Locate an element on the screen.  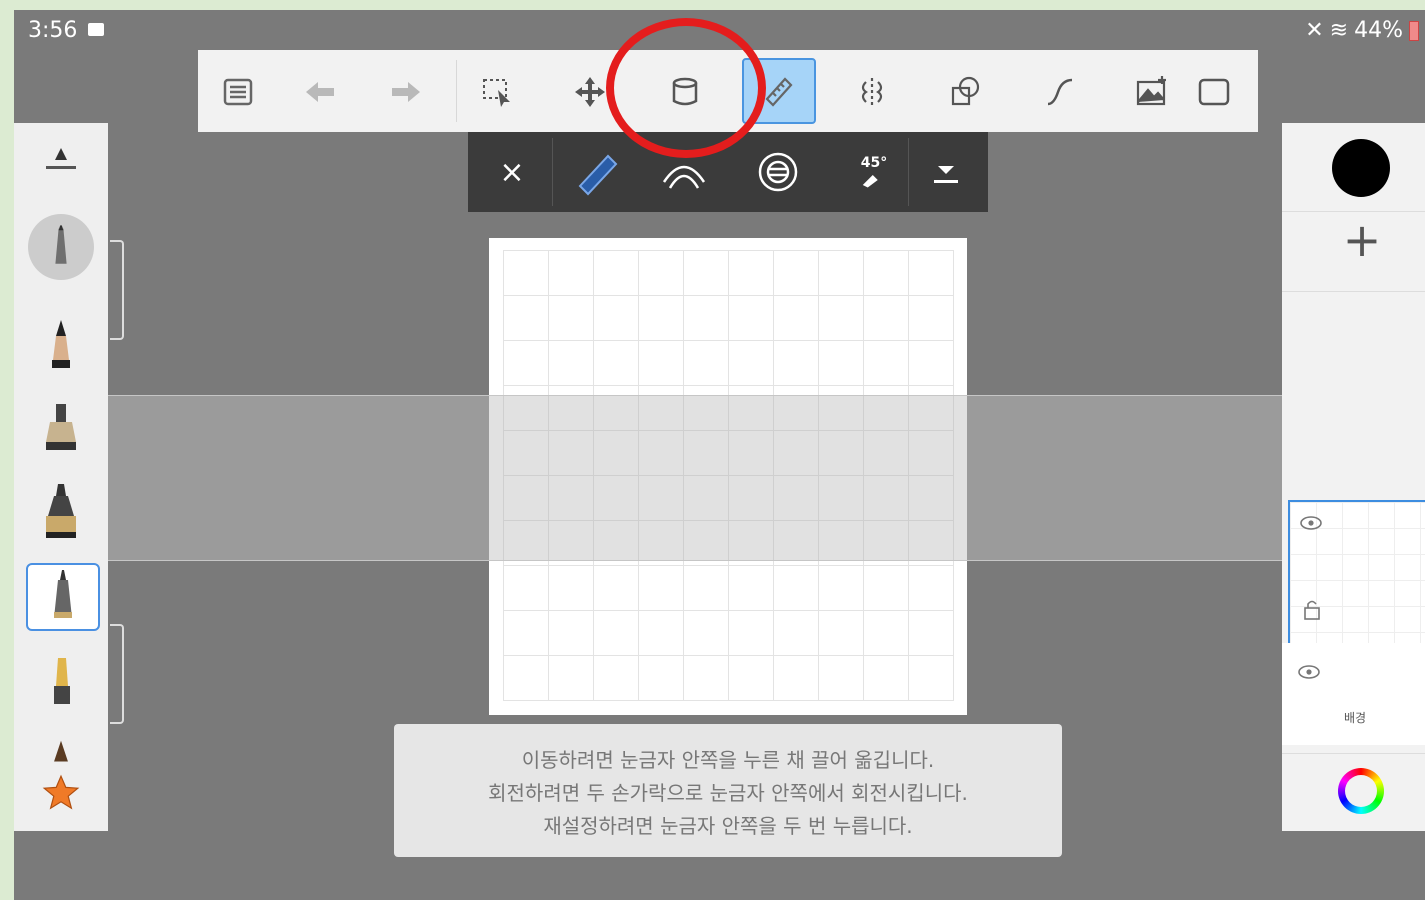
favorites-star-icon is located at coordinates (61, 793).